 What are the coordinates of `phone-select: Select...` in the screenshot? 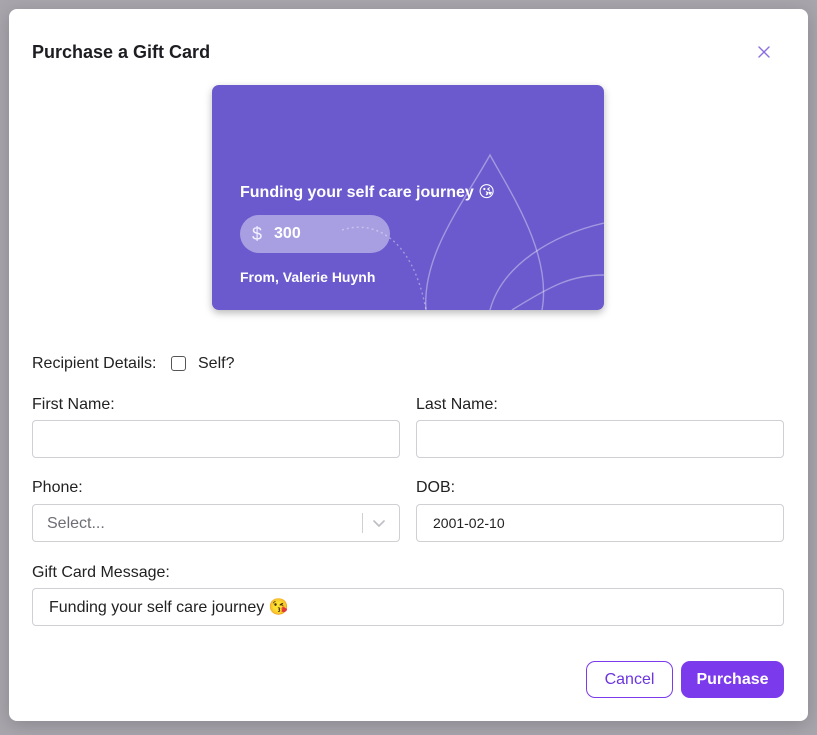 It's located at (216, 523).